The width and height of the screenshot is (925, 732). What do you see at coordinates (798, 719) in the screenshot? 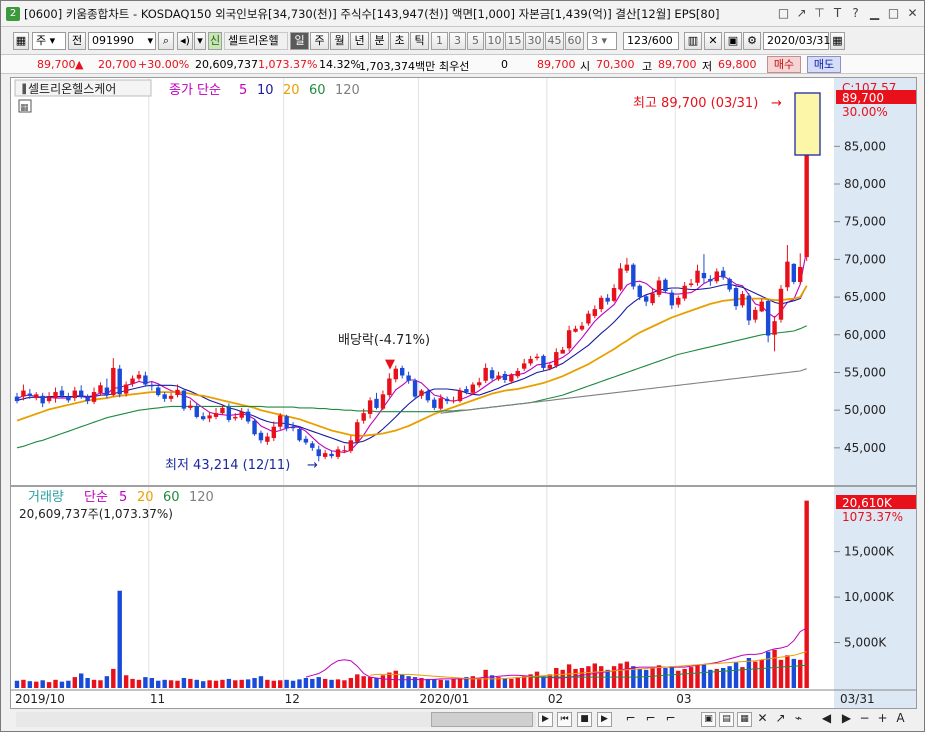
I see `draw-icon: ⌁` at bounding box center [798, 719].